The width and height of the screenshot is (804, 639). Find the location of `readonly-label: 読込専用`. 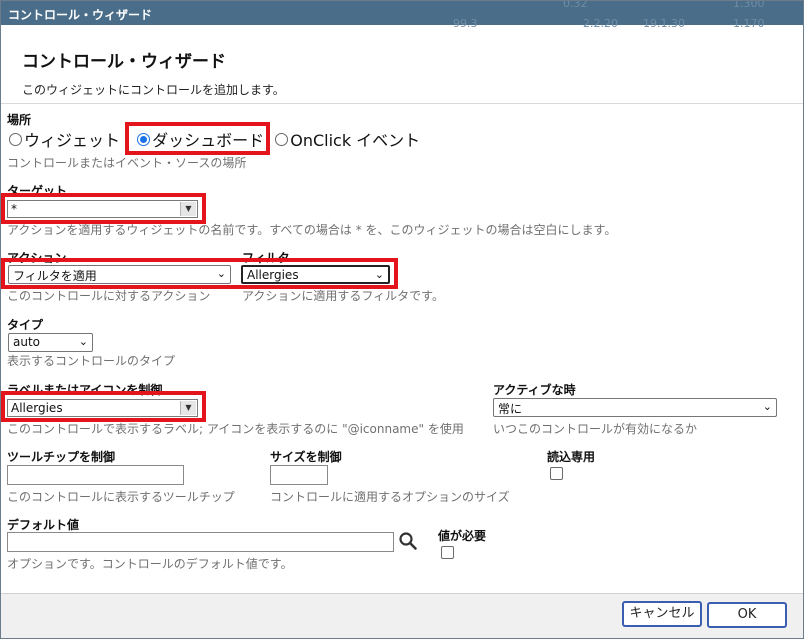

readonly-label: 読込専用 is located at coordinates (571, 457).